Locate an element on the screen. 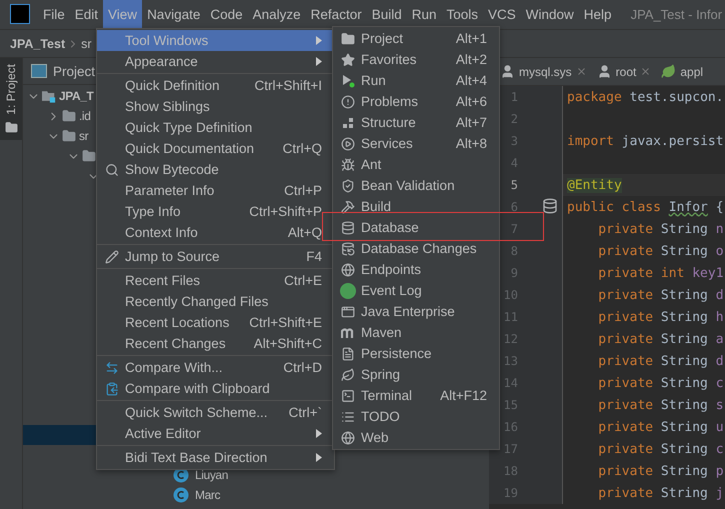  menu-item: Quick Documentation Ctrl+Q is located at coordinates (215, 148).